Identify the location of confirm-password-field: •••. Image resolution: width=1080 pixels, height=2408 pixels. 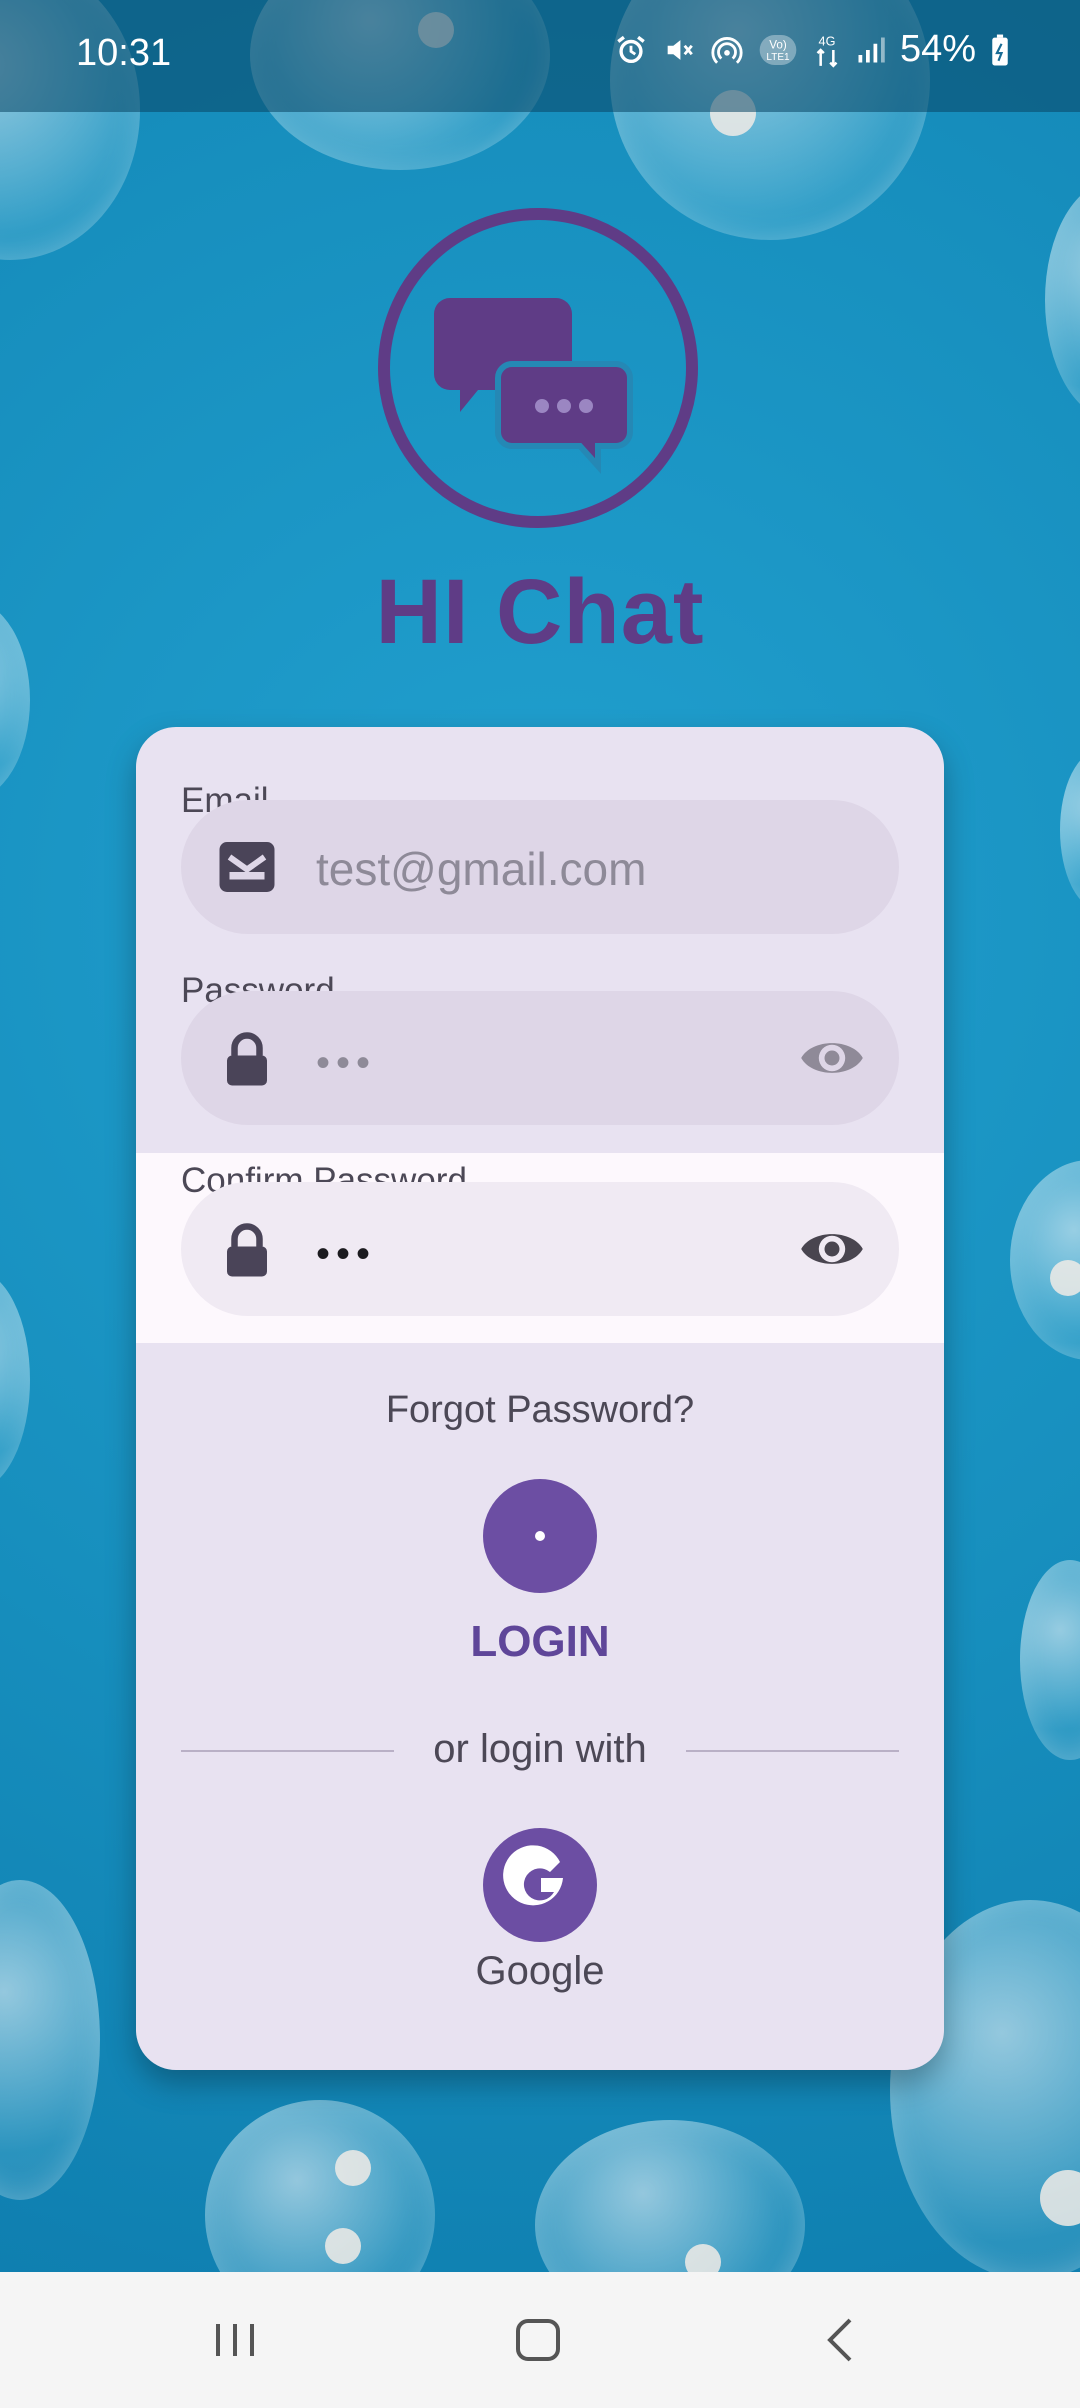
(540, 1249).